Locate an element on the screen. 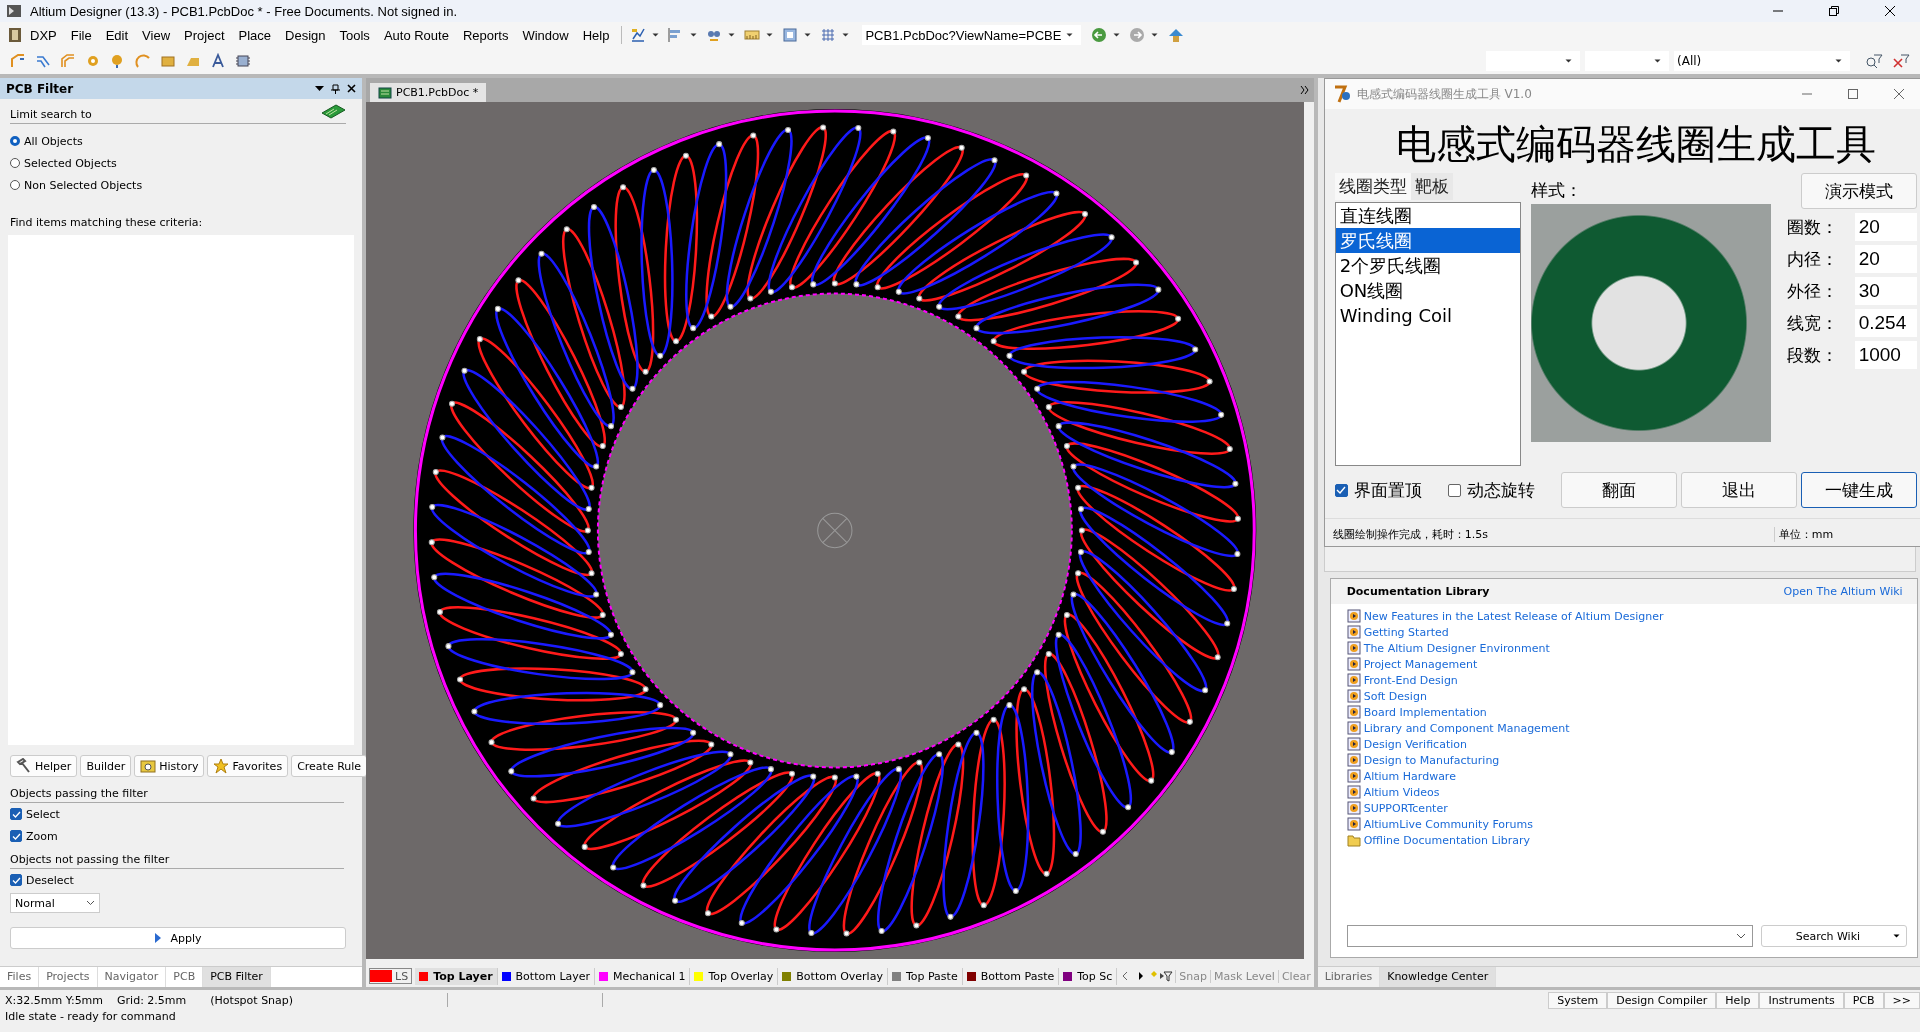 The width and height of the screenshot is (1920, 1032). layer-tab: Top Layer is located at coordinates (456, 976).